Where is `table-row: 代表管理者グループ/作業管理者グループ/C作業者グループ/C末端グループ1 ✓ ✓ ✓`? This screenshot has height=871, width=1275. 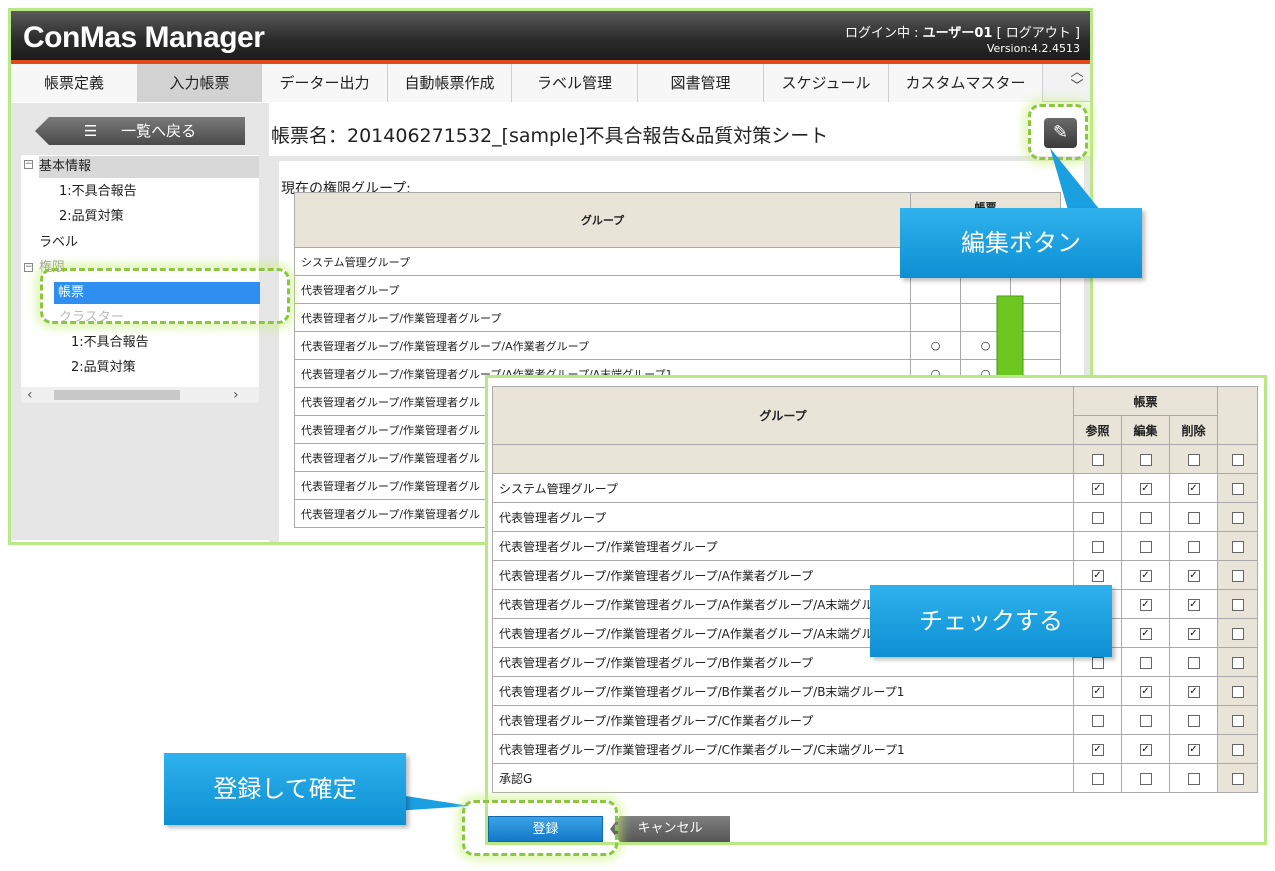 table-row: 代表管理者グループ/作業管理者グループ/C作業者グループ/C末端グループ1 ✓ ✓ ✓ is located at coordinates (875, 749).